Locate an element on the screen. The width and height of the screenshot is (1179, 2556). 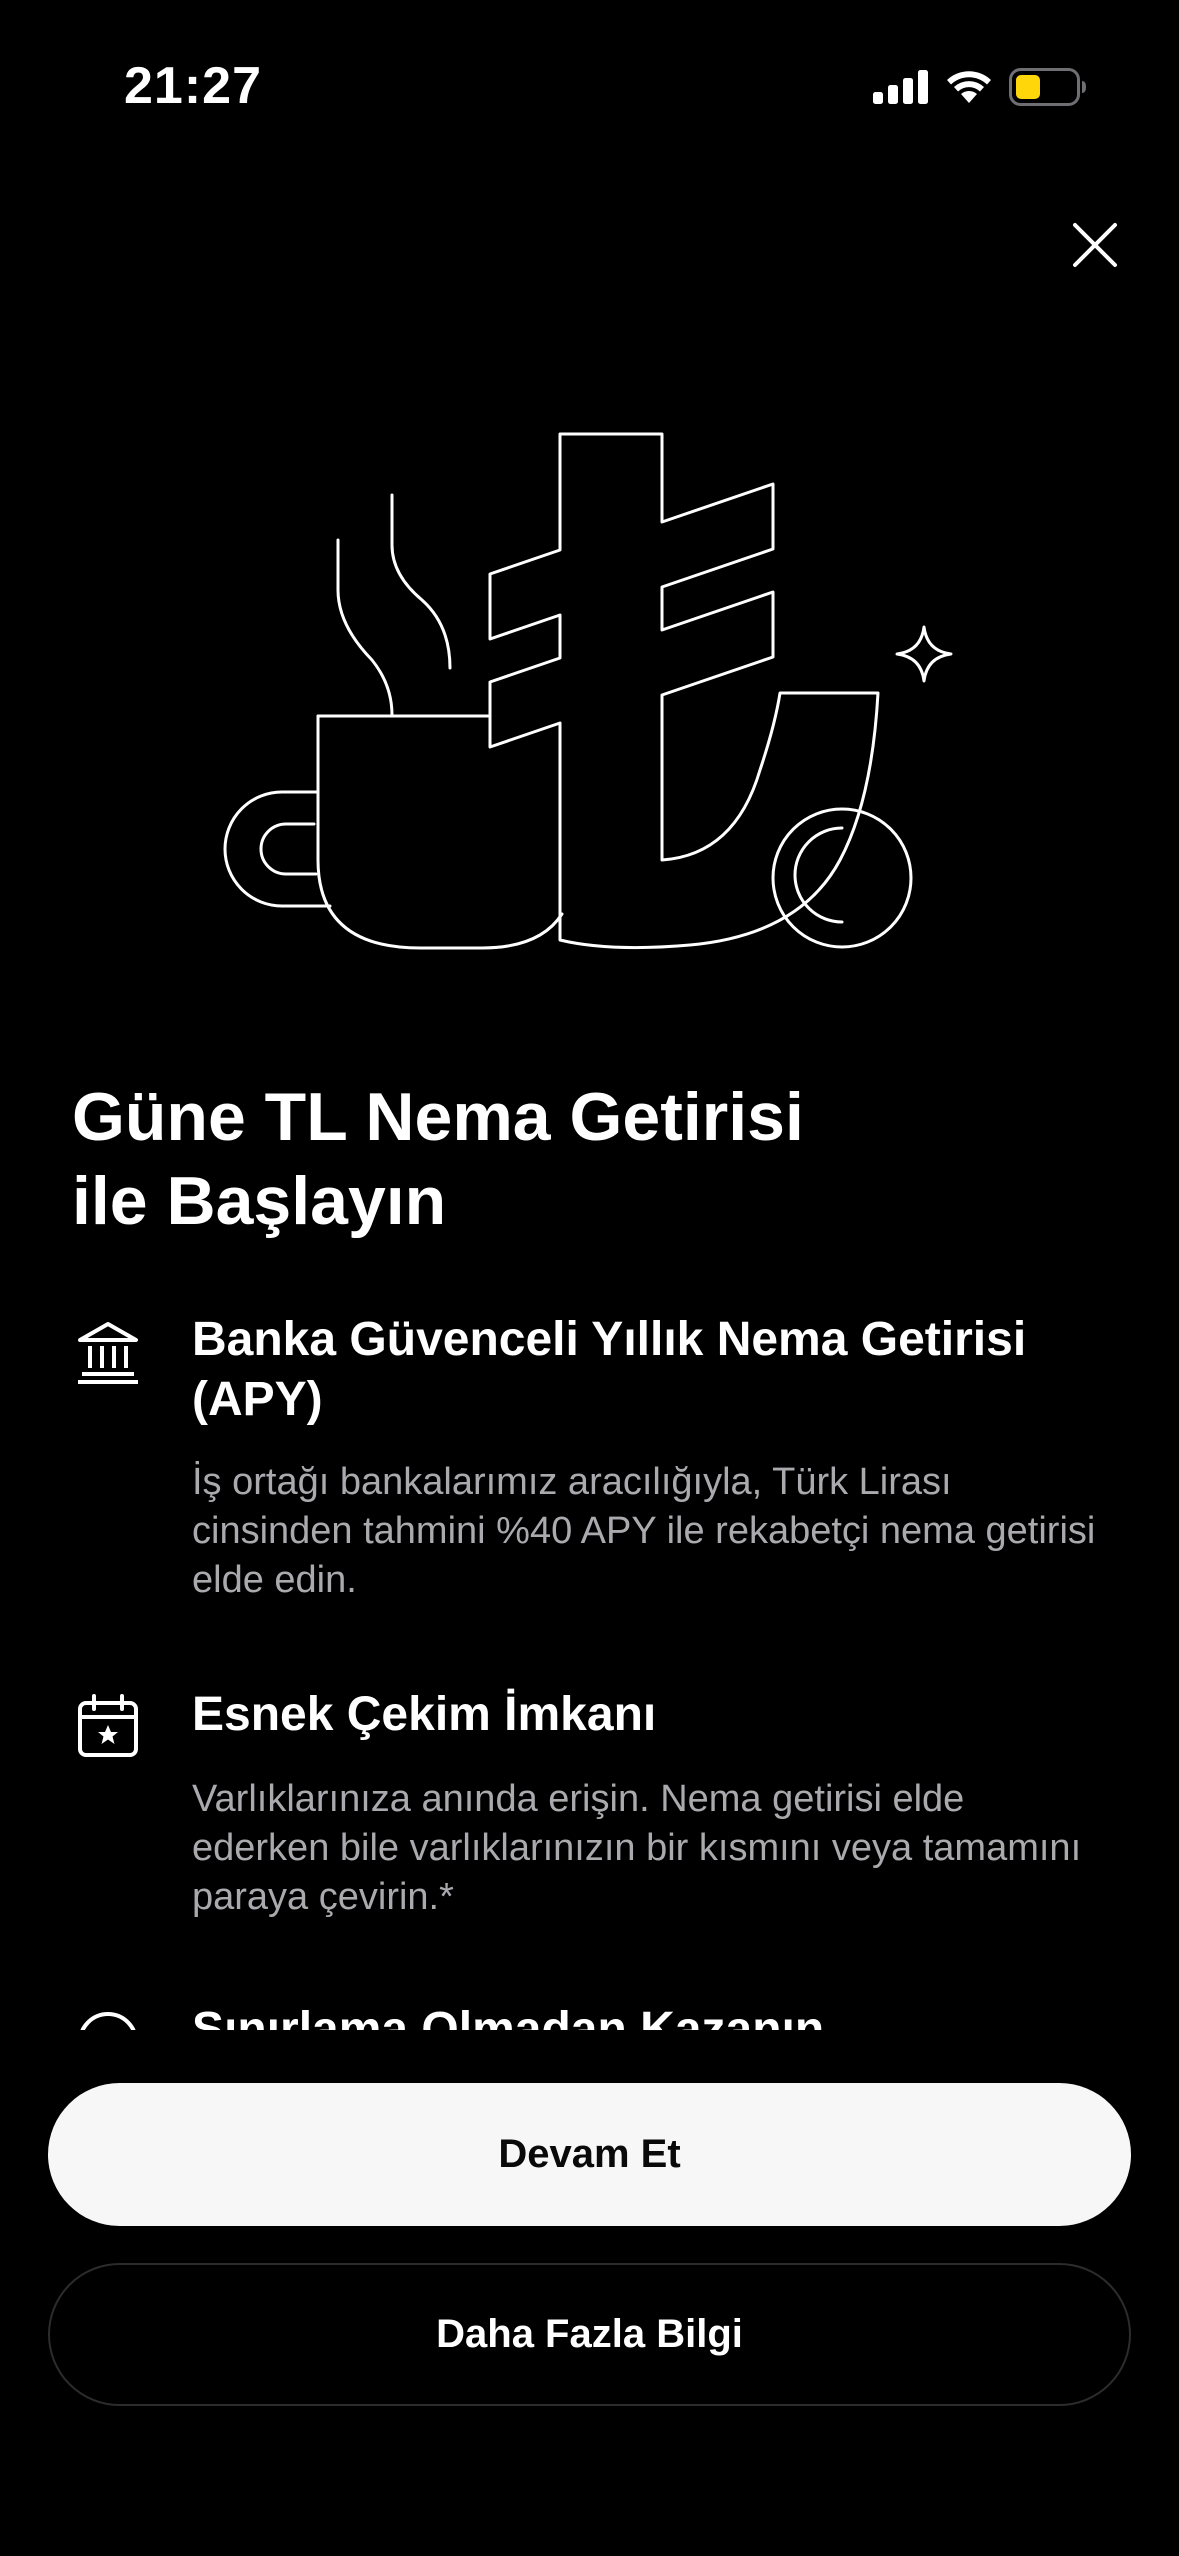
page-title-line-1: Güne TL Nema Getirisi is located at coordinates (438, 1117).